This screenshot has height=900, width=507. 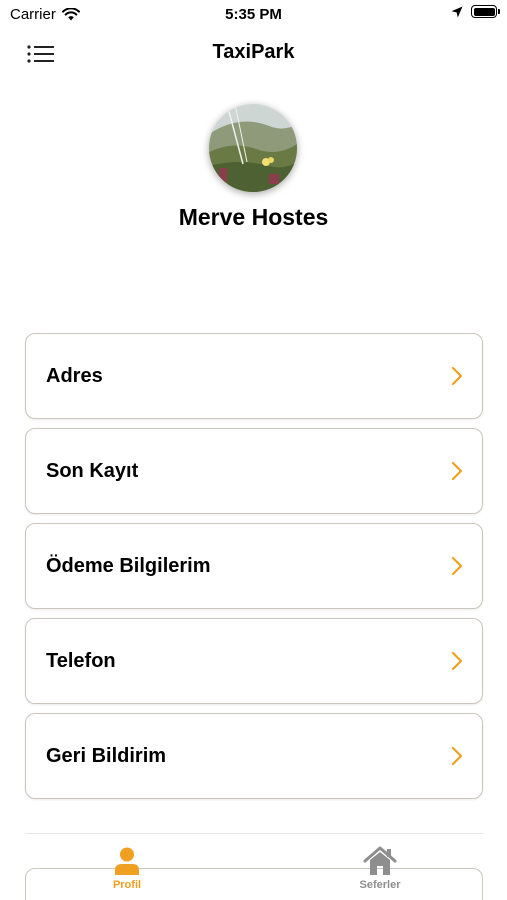 I want to click on page-title: TaxiPark, so click(x=253, y=52).